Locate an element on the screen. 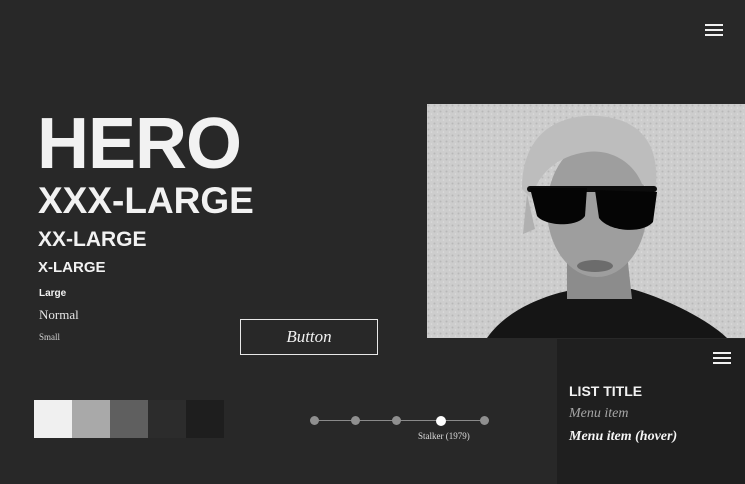 This screenshot has width=745, height=484. carousel-slider: Stalker (1979) is located at coordinates (399, 430).